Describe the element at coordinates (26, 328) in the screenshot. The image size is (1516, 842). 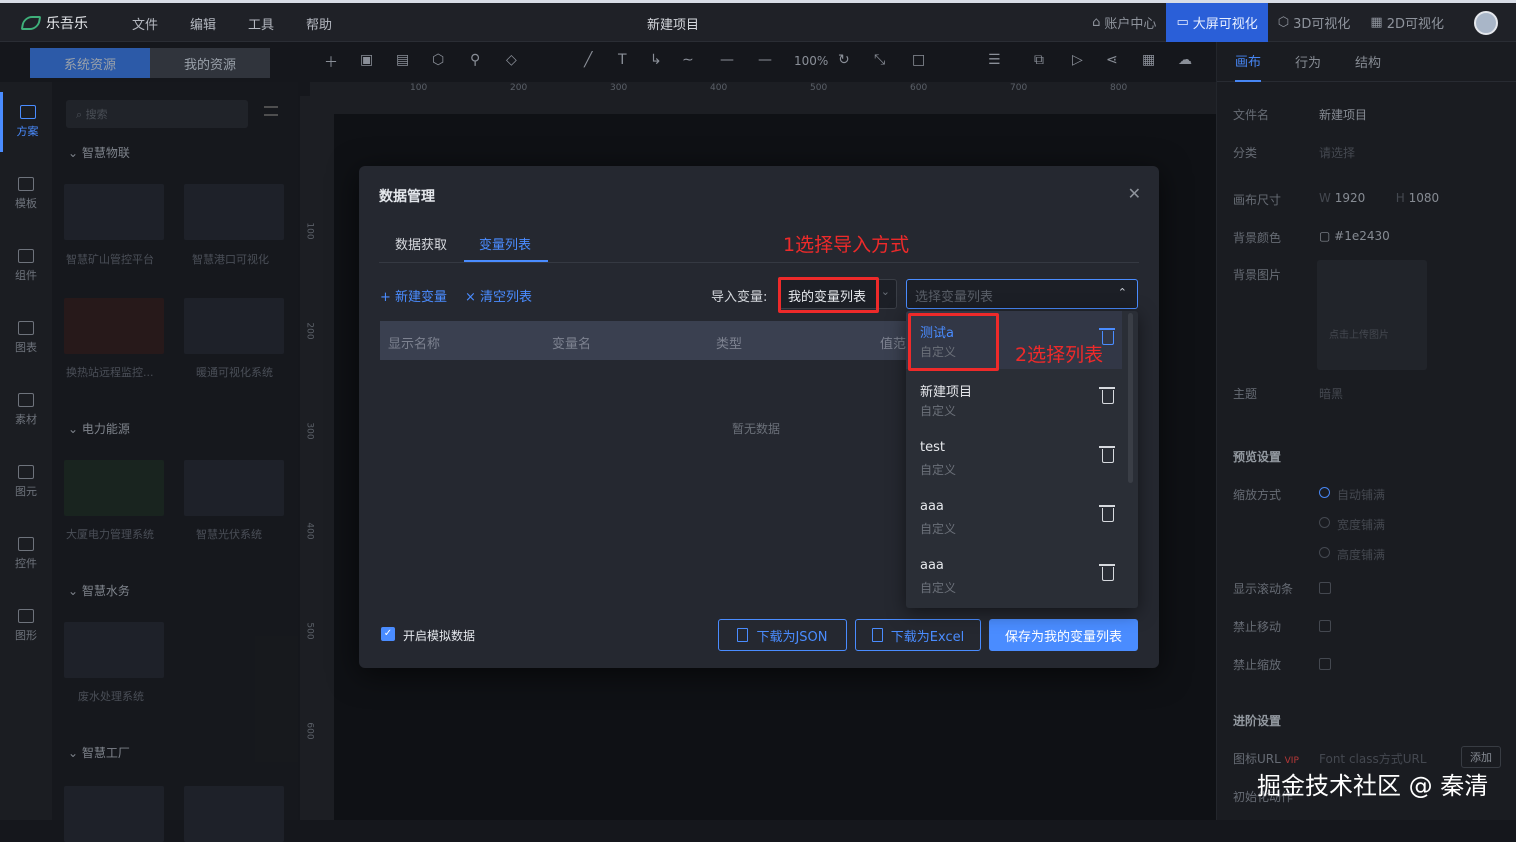
I see `chart-icon` at that location.